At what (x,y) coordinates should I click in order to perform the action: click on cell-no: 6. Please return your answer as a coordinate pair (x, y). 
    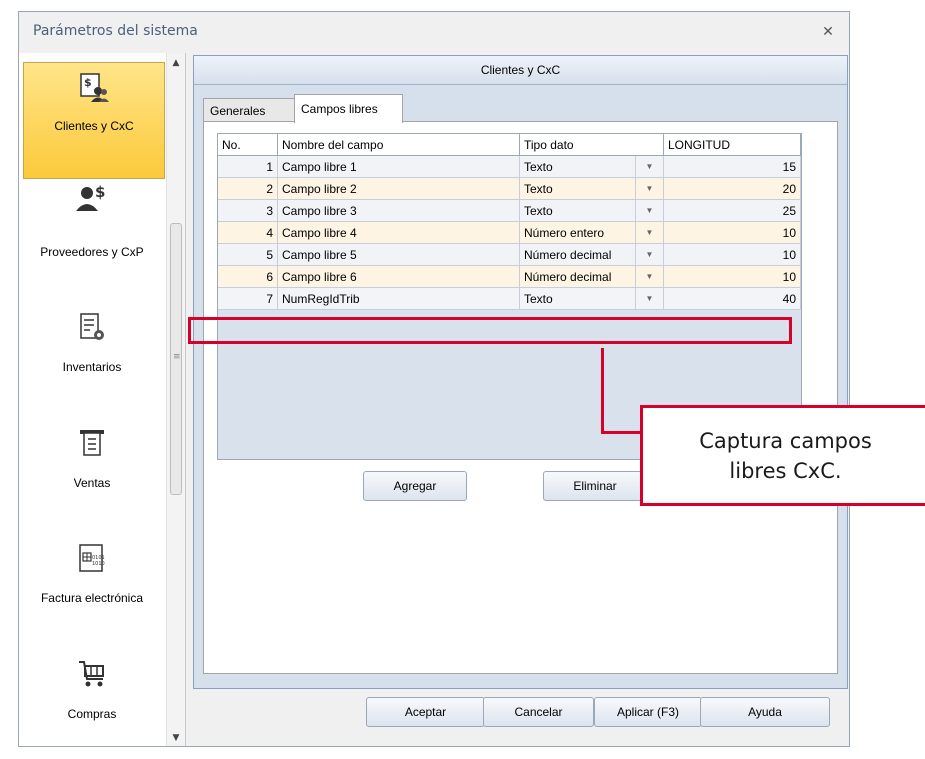
    Looking at the image, I should click on (248, 277).